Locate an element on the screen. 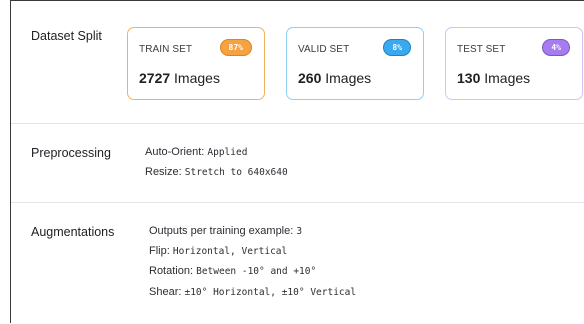 This screenshot has height=324, width=584. train-set-card: TRAIN SET 87% 2727 Images is located at coordinates (196, 63).